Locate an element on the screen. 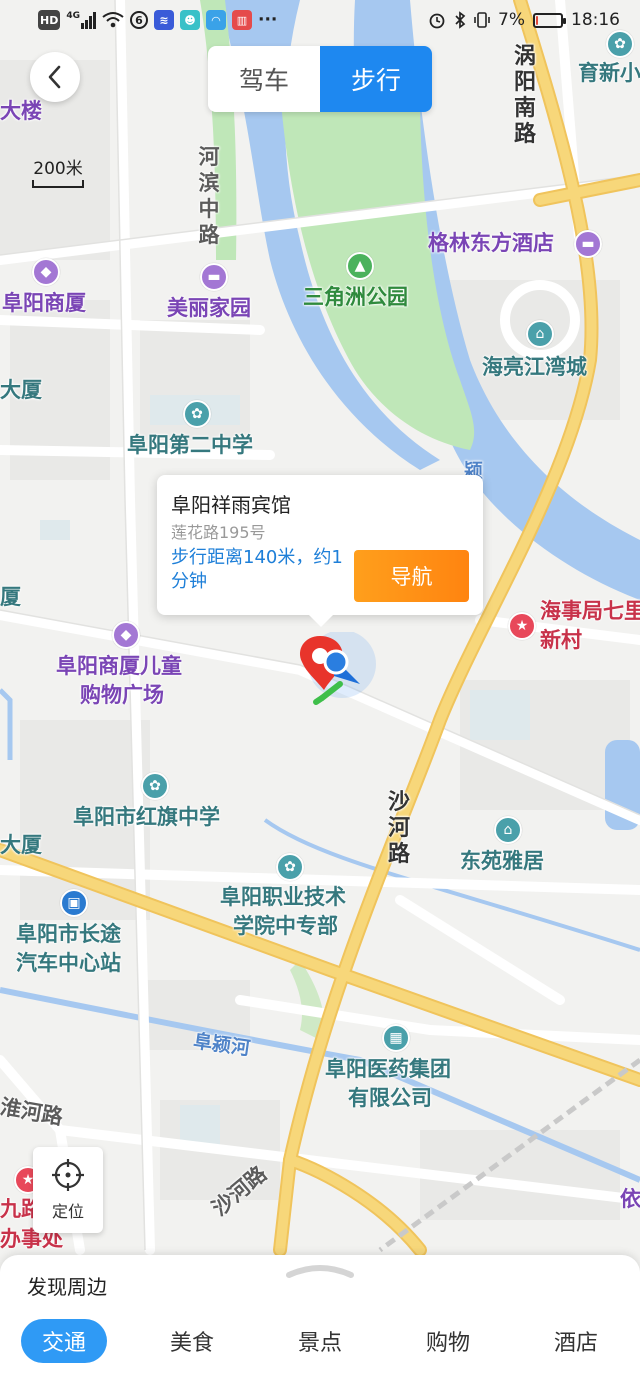 The width and height of the screenshot is (640, 1386). travel-mode-toggle: 驾车 步行 is located at coordinates (320, 79).